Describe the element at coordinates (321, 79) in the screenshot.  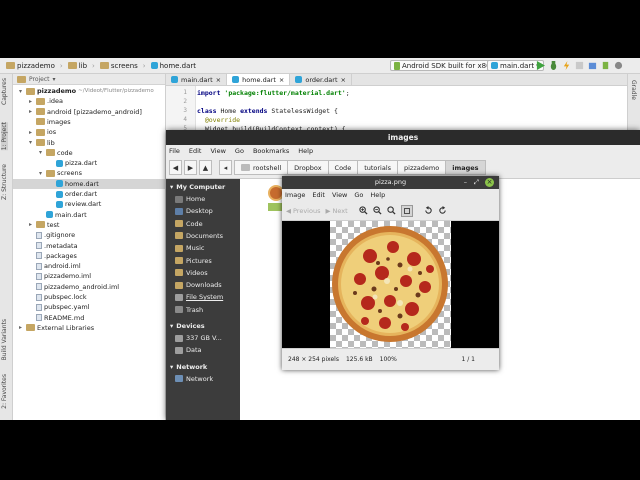
I see `tab-order-dart: order.dart ×` at that location.